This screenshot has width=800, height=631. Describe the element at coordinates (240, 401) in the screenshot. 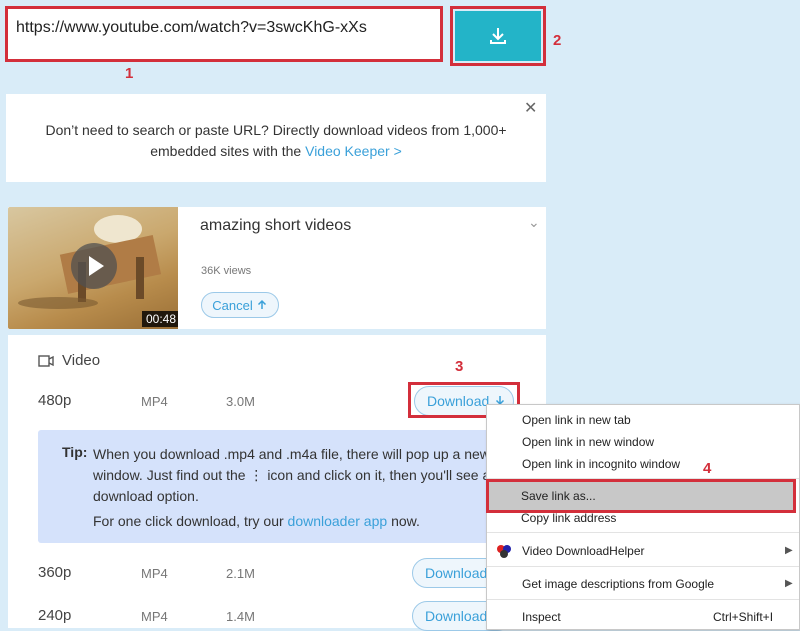

I see `row-480p-size: 3.0M` at that location.